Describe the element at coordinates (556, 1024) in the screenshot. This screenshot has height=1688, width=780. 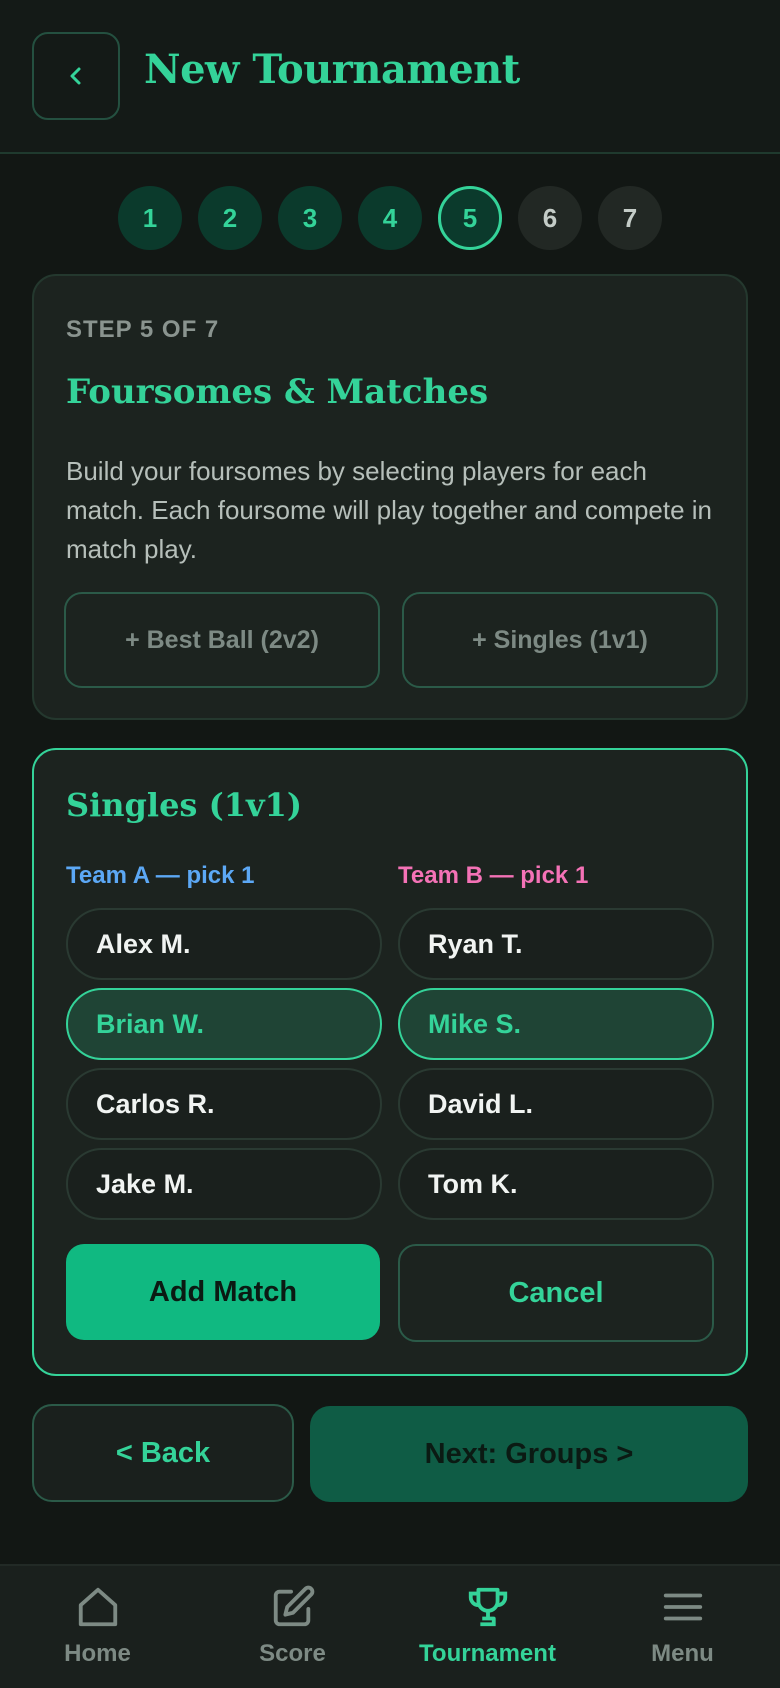
I see `team-b-player-mike-selected: Mike S.` at that location.